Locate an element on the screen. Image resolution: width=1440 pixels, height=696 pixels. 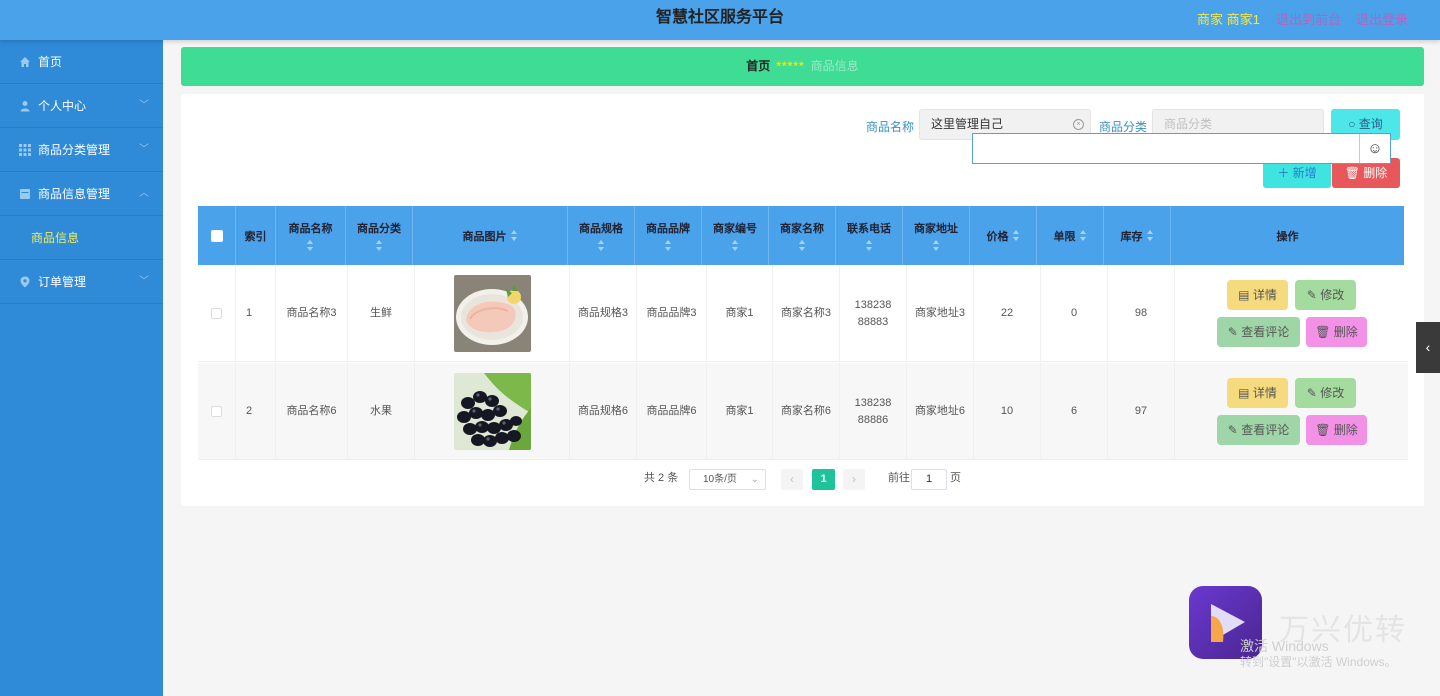
cell-image is located at coordinates (492, 313).